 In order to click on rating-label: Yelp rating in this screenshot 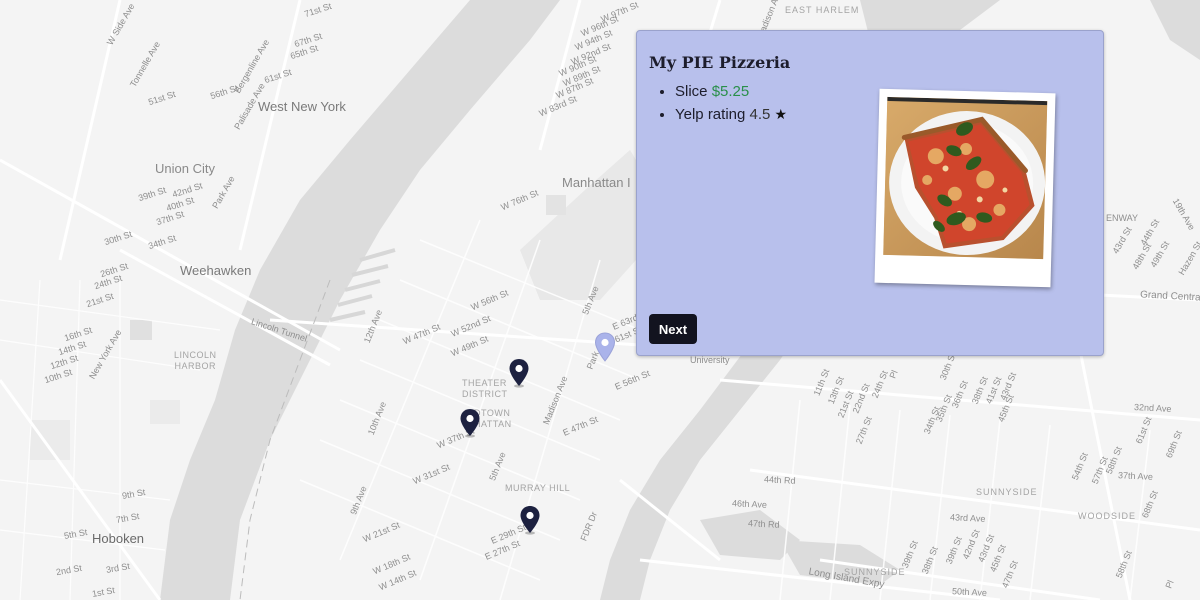, I will do `click(710, 114)`.